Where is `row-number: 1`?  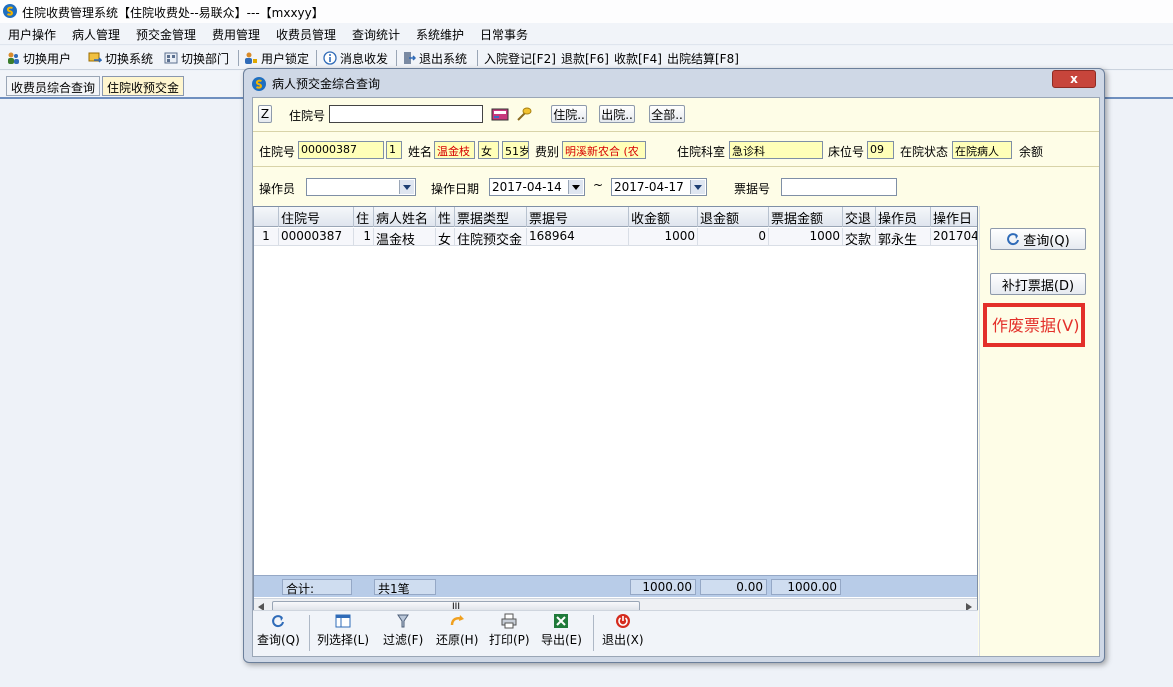
row-number: 1 is located at coordinates (266, 237).